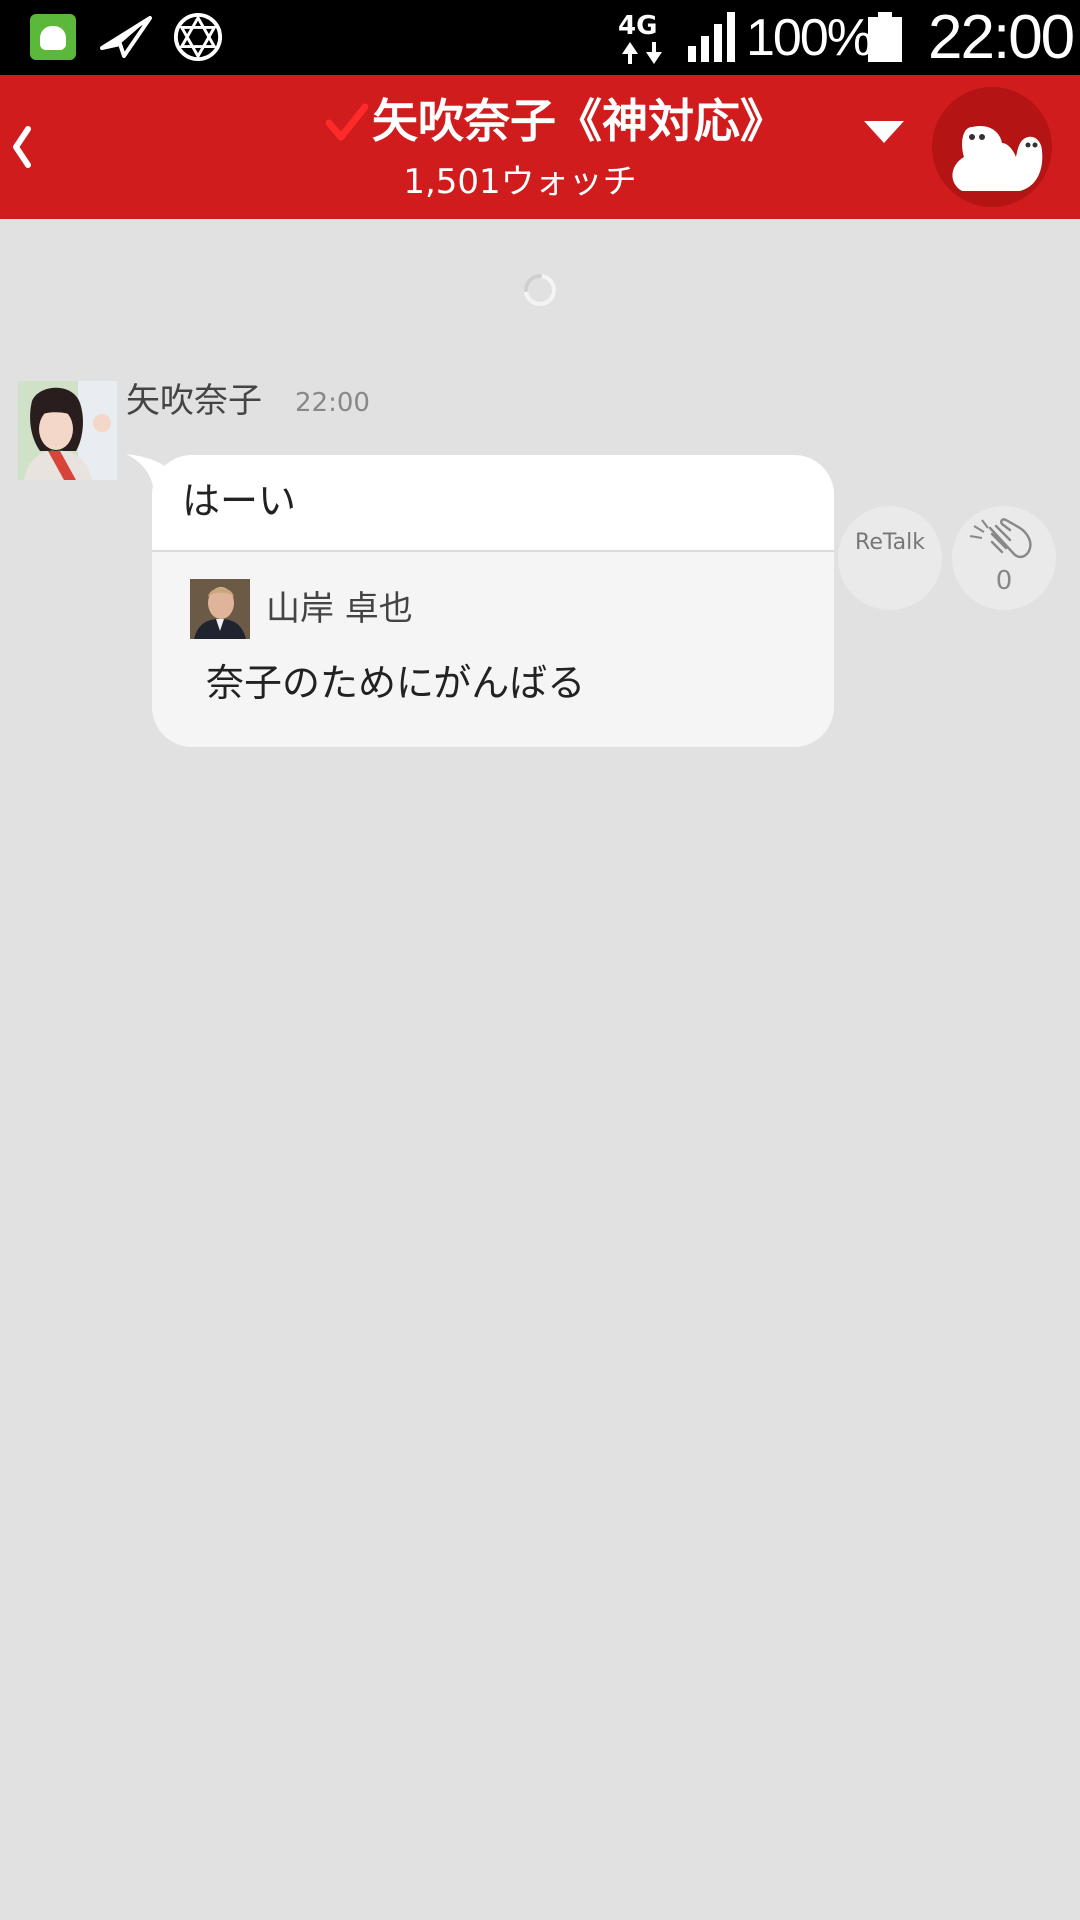  Describe the element at coordinates (637, 26) in the screenshot. I see `svg-text: 4G` at that location.